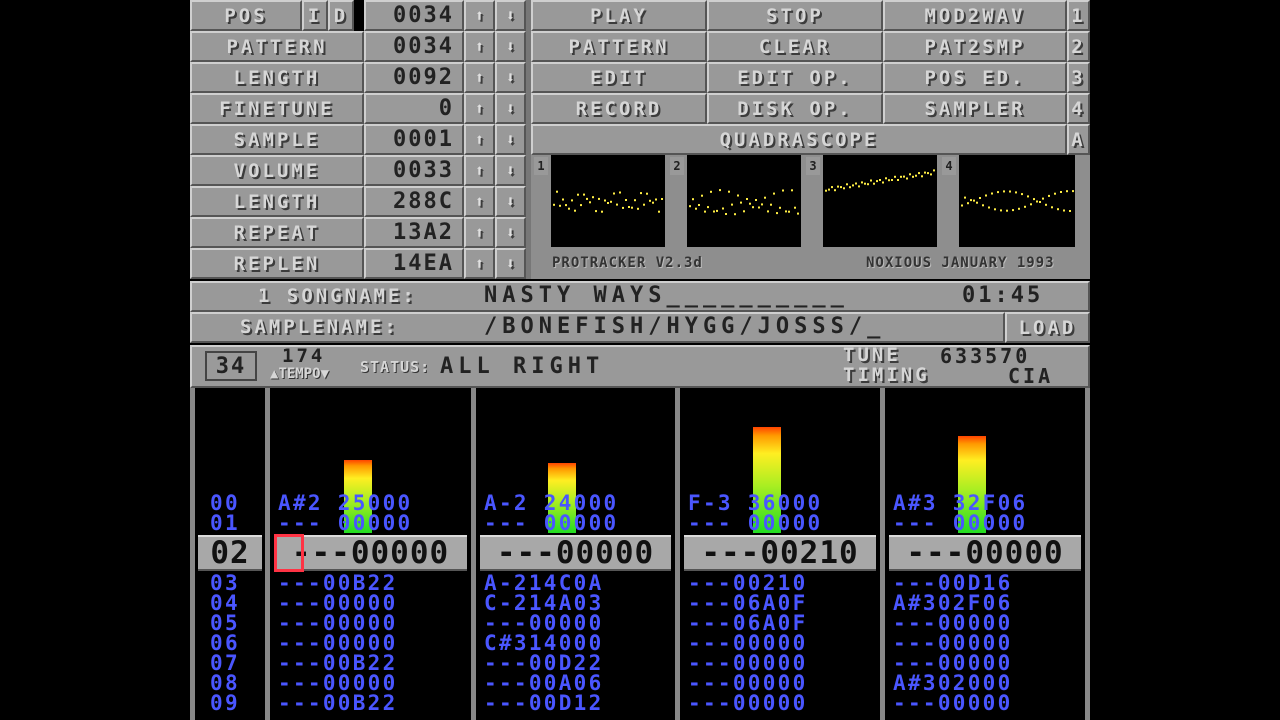 The image size is (1280, 720). Describe the element at coordinates (544, 703) in the screenshot. I see `pattern-cell: ---00D12` at that location.